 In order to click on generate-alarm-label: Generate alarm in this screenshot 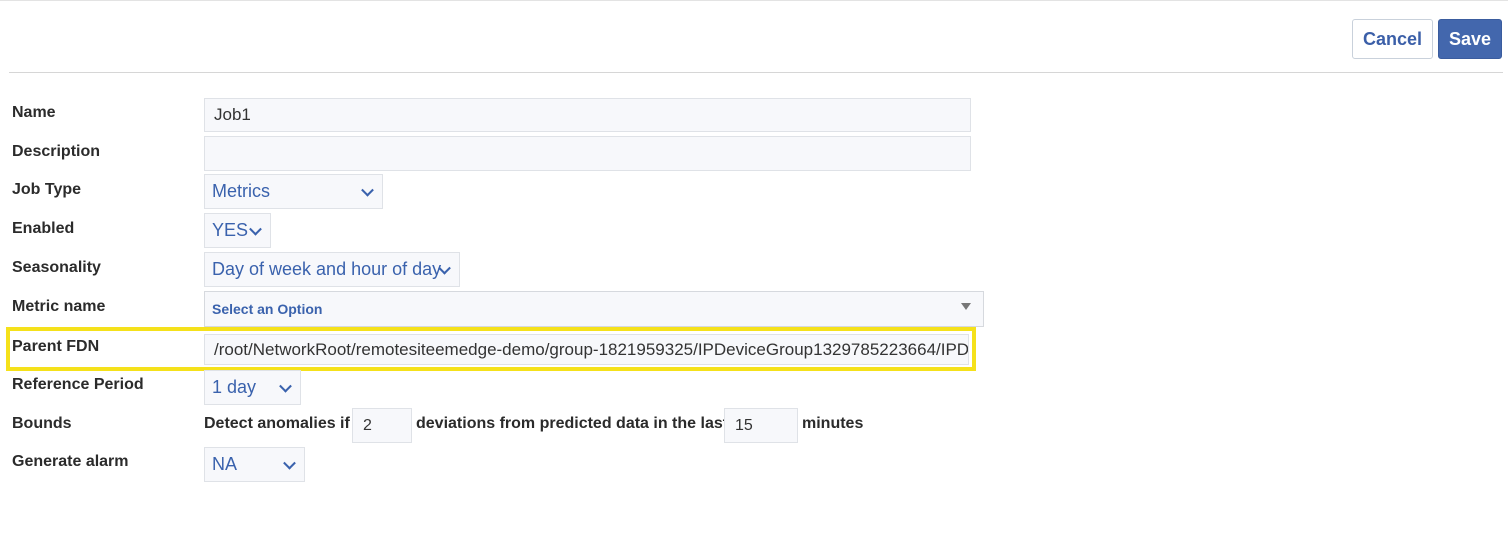, I will do `click(70, 461)`.